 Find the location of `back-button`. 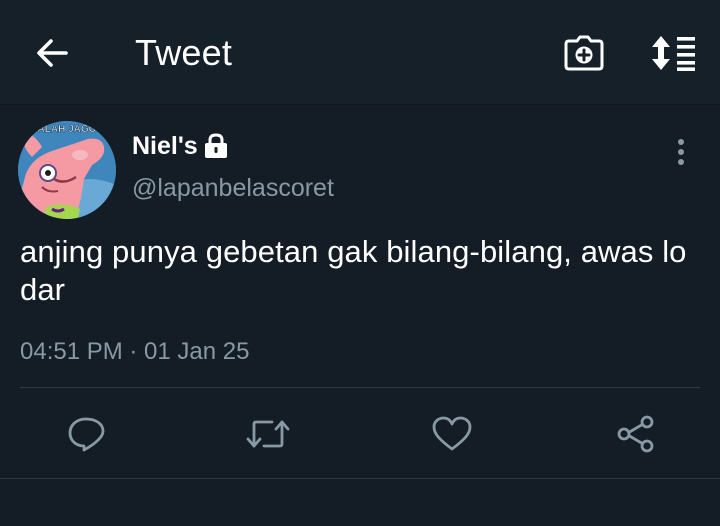

back-button is located at coordinates (52, 53).